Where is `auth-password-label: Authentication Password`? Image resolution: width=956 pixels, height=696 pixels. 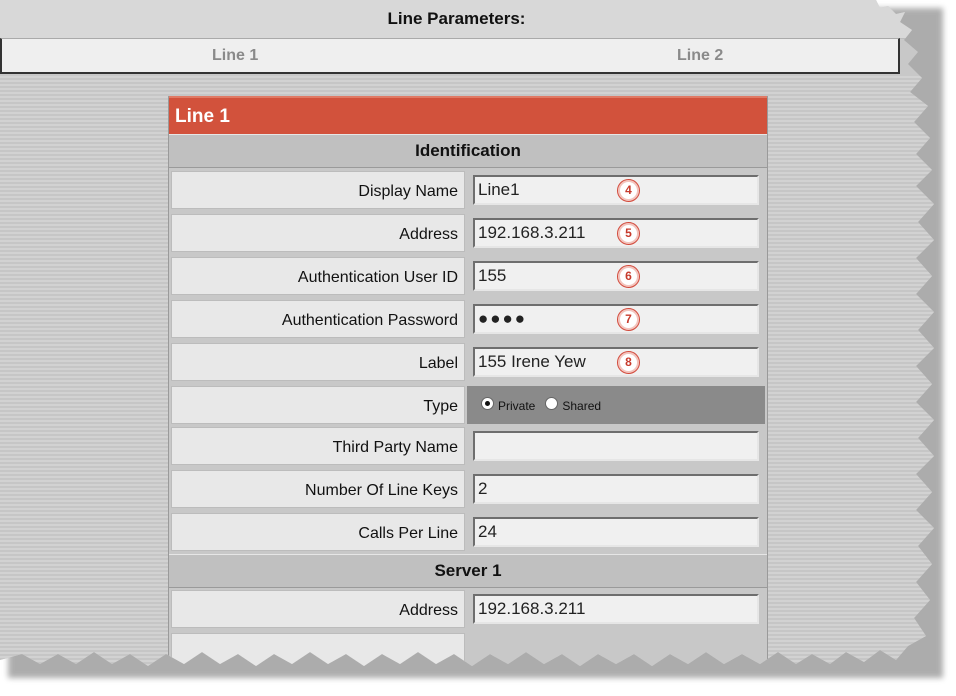 auth-password-label: Authentication Password is located at coordinates (318, 319).